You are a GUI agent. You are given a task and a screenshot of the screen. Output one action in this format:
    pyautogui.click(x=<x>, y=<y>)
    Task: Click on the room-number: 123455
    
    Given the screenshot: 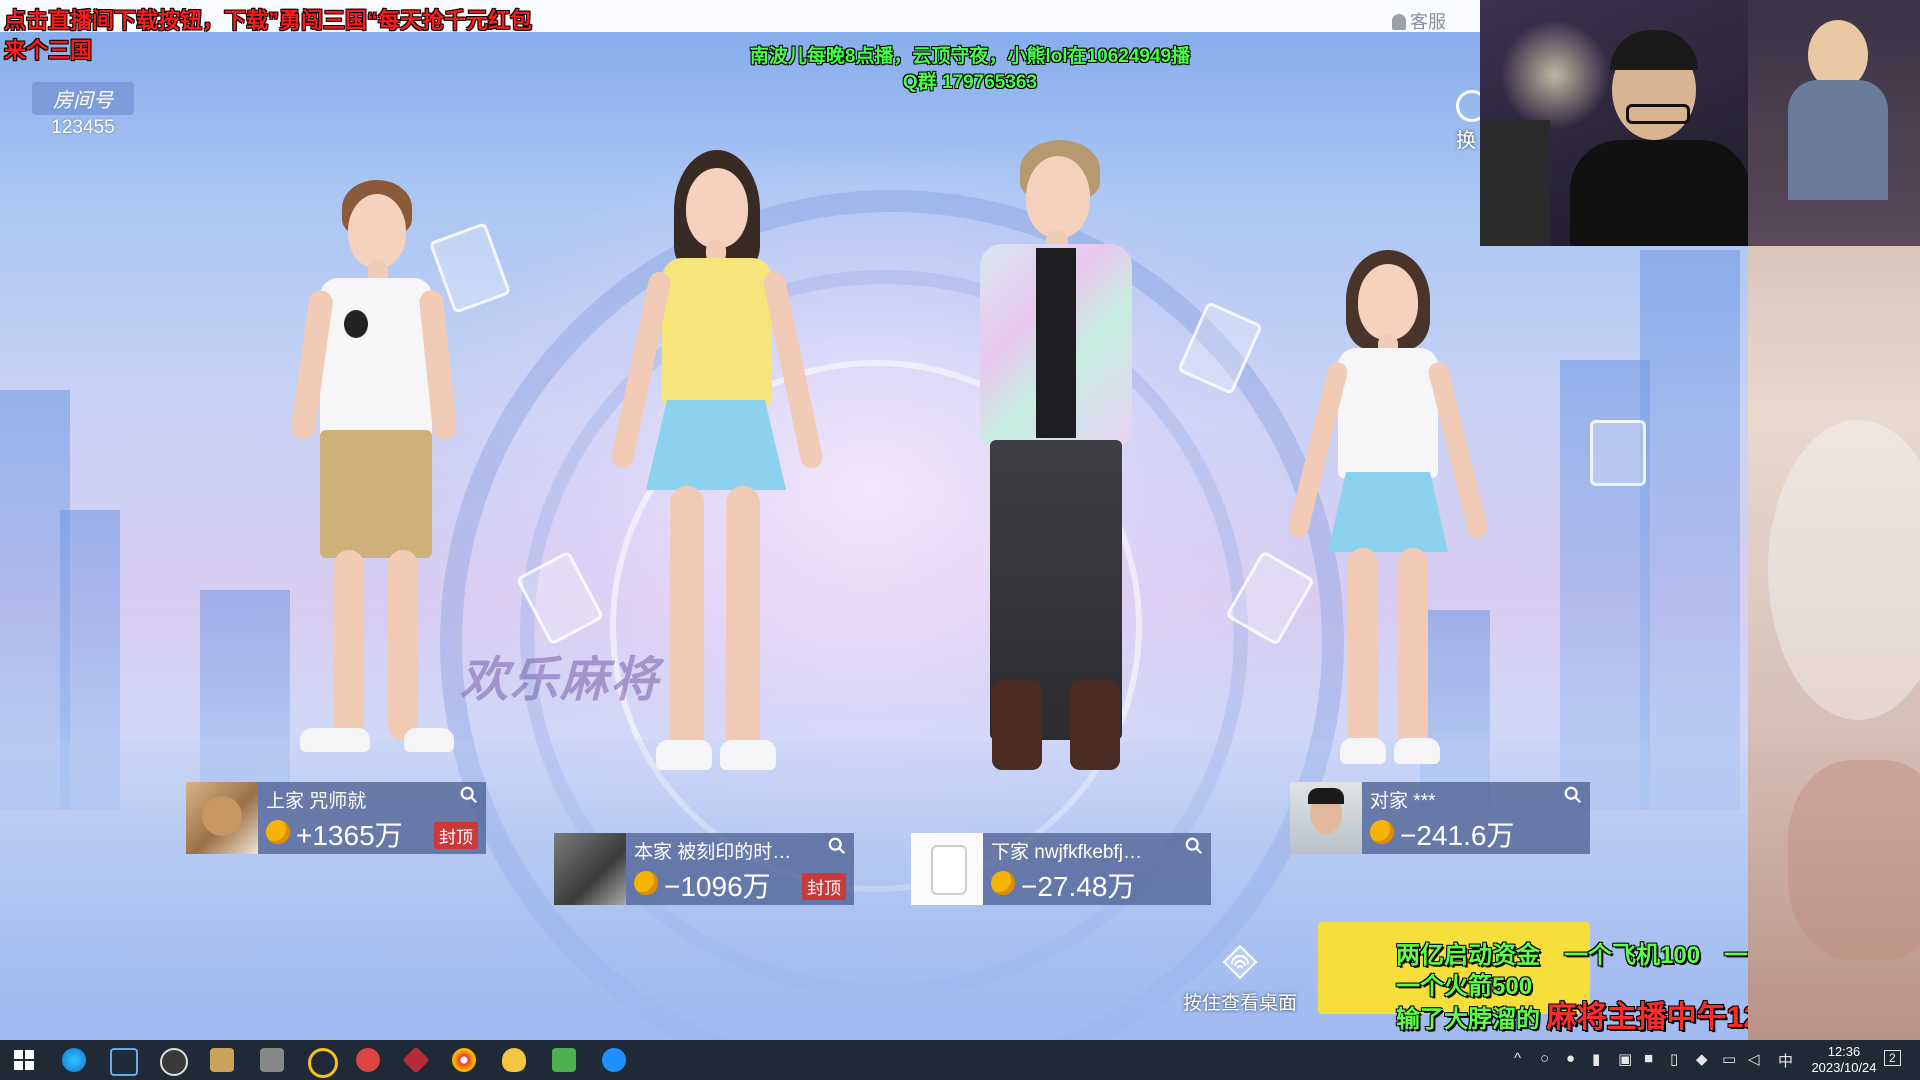 What is the action you would take?
    pyautogui.click(x=83, y=127)
    